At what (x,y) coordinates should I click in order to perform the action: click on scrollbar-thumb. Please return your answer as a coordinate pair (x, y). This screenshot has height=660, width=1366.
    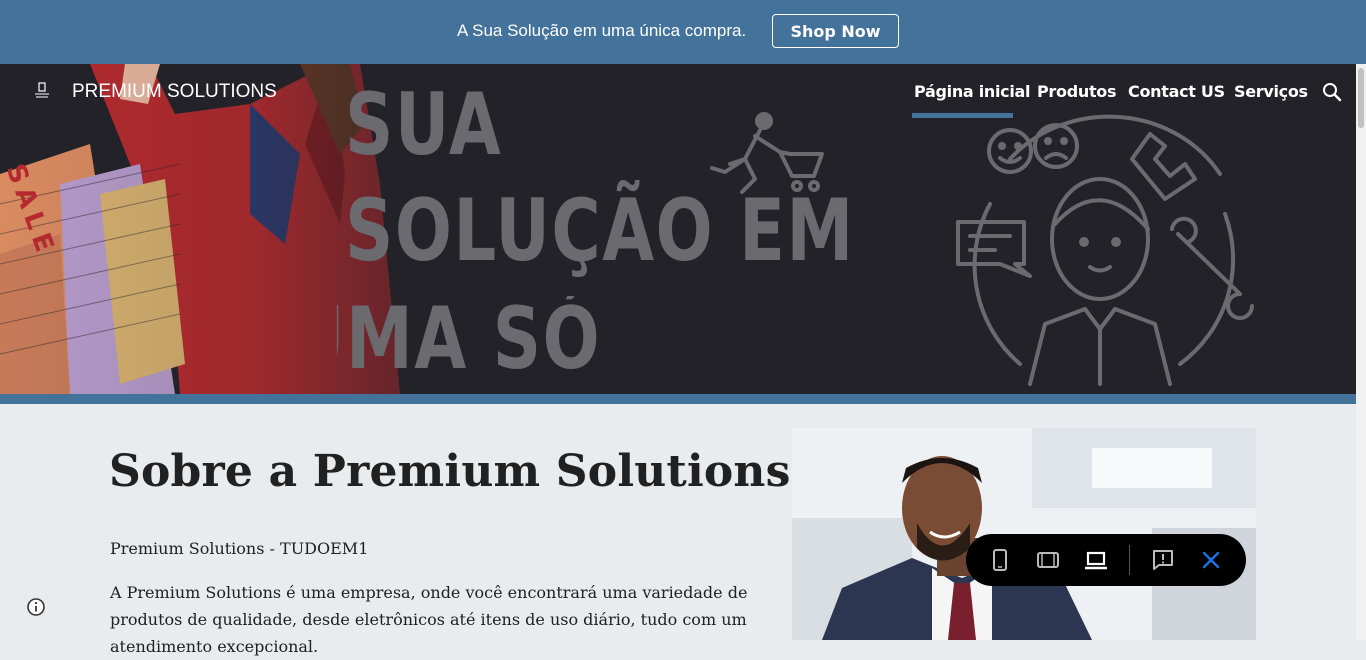
    Looking at the image, I should click on (1361, 98).